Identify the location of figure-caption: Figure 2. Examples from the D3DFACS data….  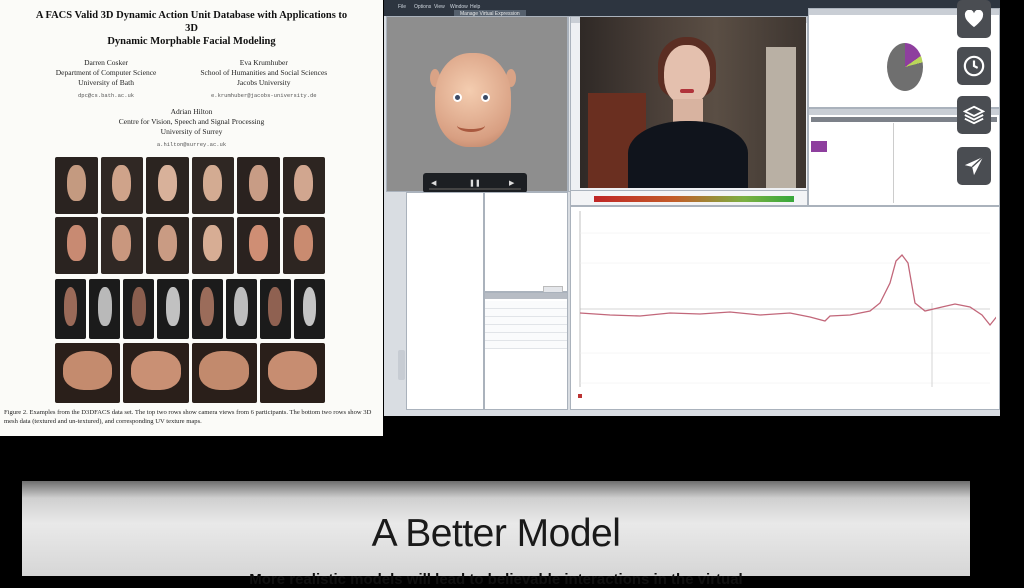
(188, 417).